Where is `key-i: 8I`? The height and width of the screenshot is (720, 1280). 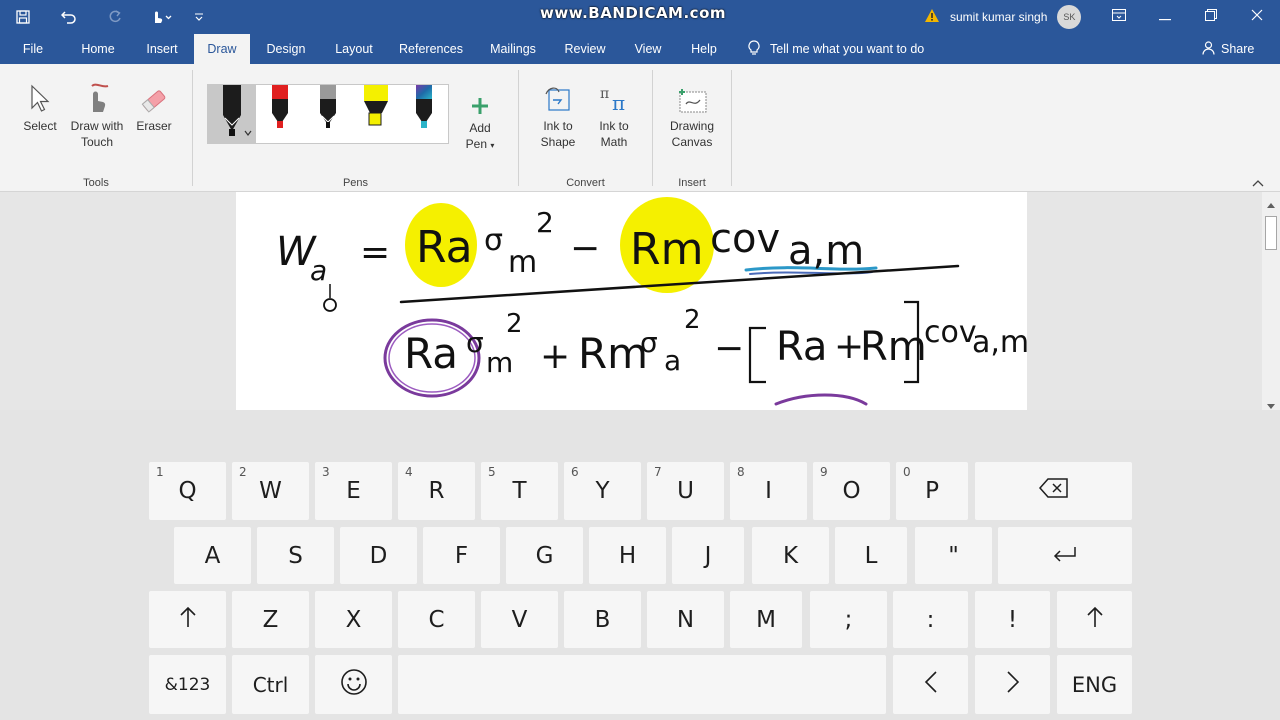
key-i: 8I is located at coordinates (768, 491).